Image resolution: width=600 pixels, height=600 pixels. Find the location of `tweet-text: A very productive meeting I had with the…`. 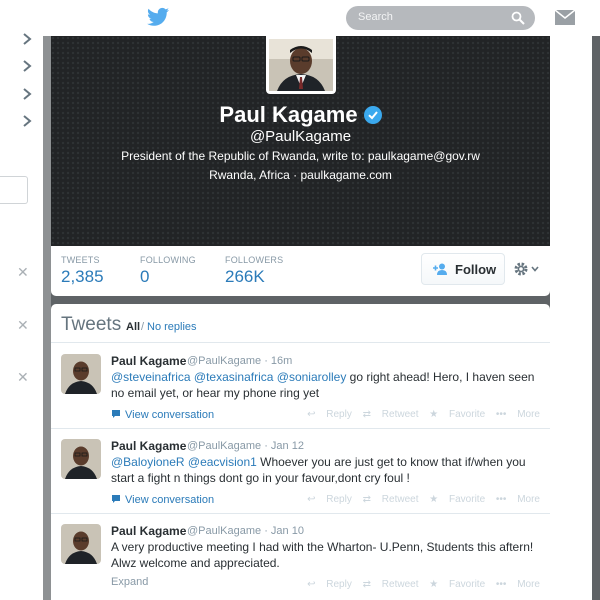

tweet-text: A very productive meeting I had with the… is located at coordinates (322, 555).